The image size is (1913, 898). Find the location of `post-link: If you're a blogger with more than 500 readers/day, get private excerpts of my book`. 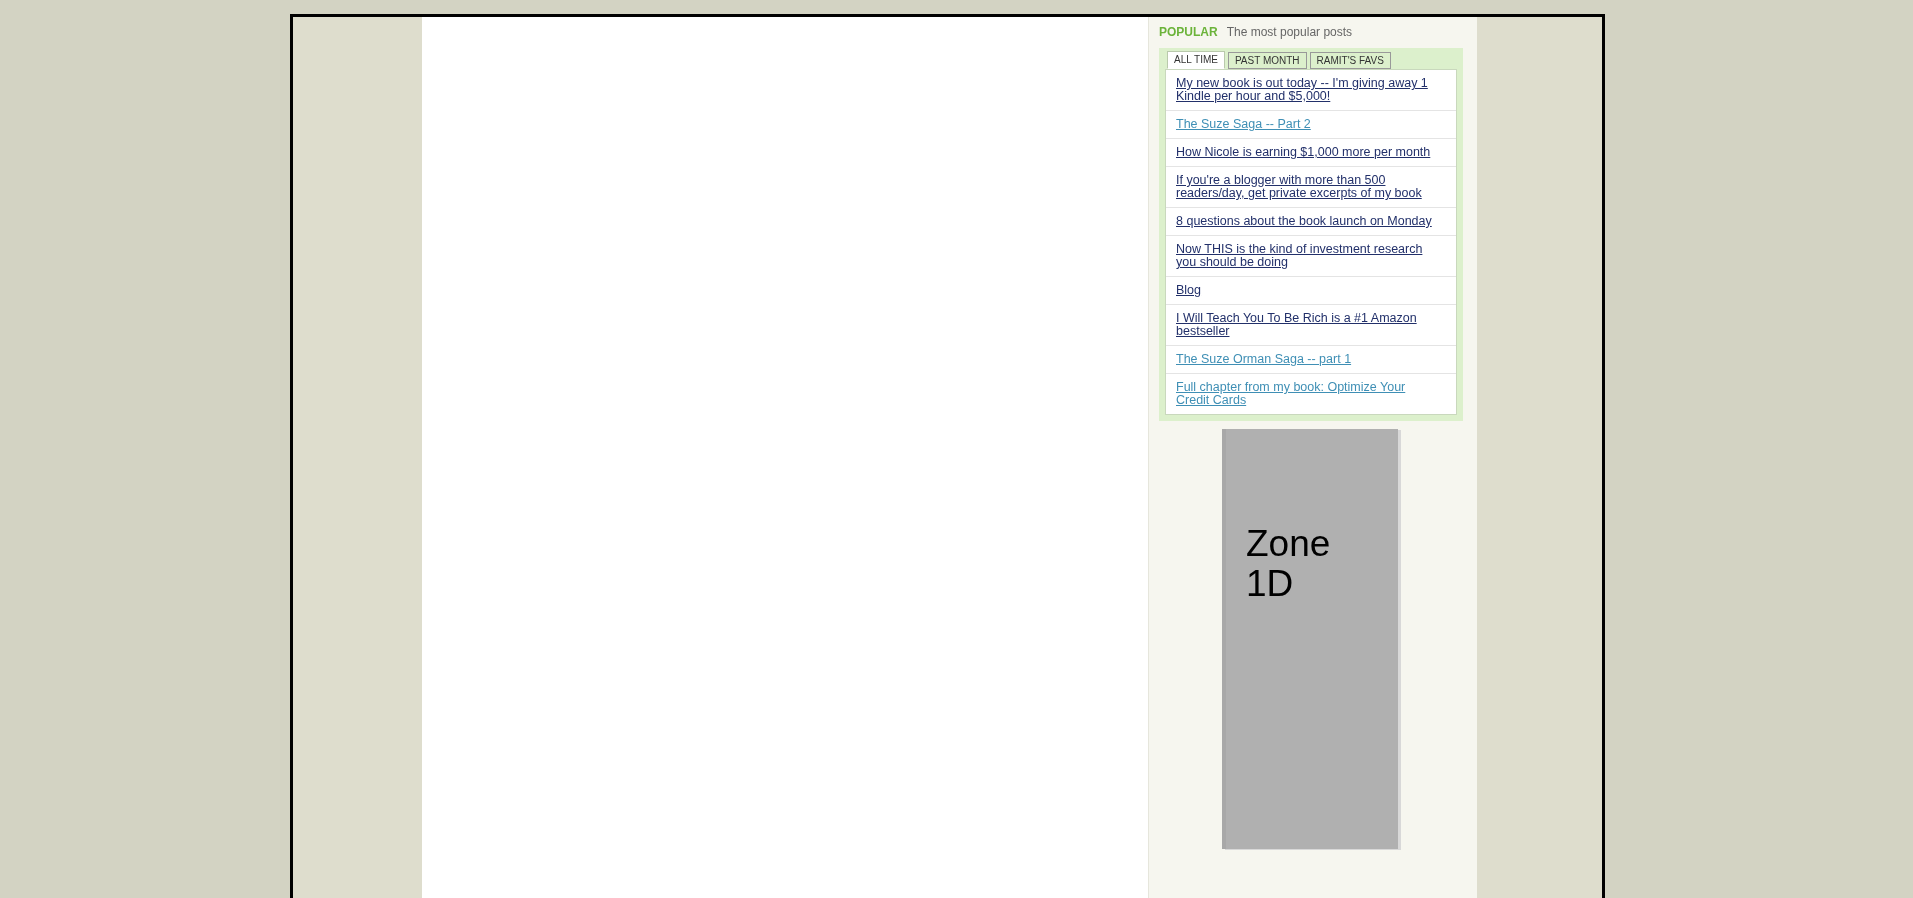

post-link: If you're a blogger with more than 500 readers/day, get private excerpts of my book is located at coordinates (1304, 187).